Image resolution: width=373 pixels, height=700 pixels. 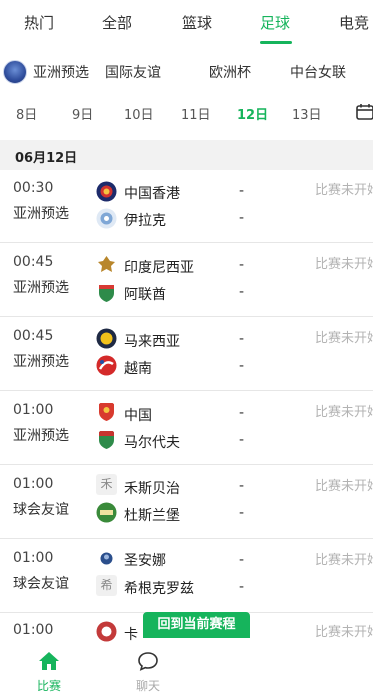 What do you see at coordinates (48, 686) in the screenshot?
I see `nav-label: 比赛` at bounding box center [48, 686].